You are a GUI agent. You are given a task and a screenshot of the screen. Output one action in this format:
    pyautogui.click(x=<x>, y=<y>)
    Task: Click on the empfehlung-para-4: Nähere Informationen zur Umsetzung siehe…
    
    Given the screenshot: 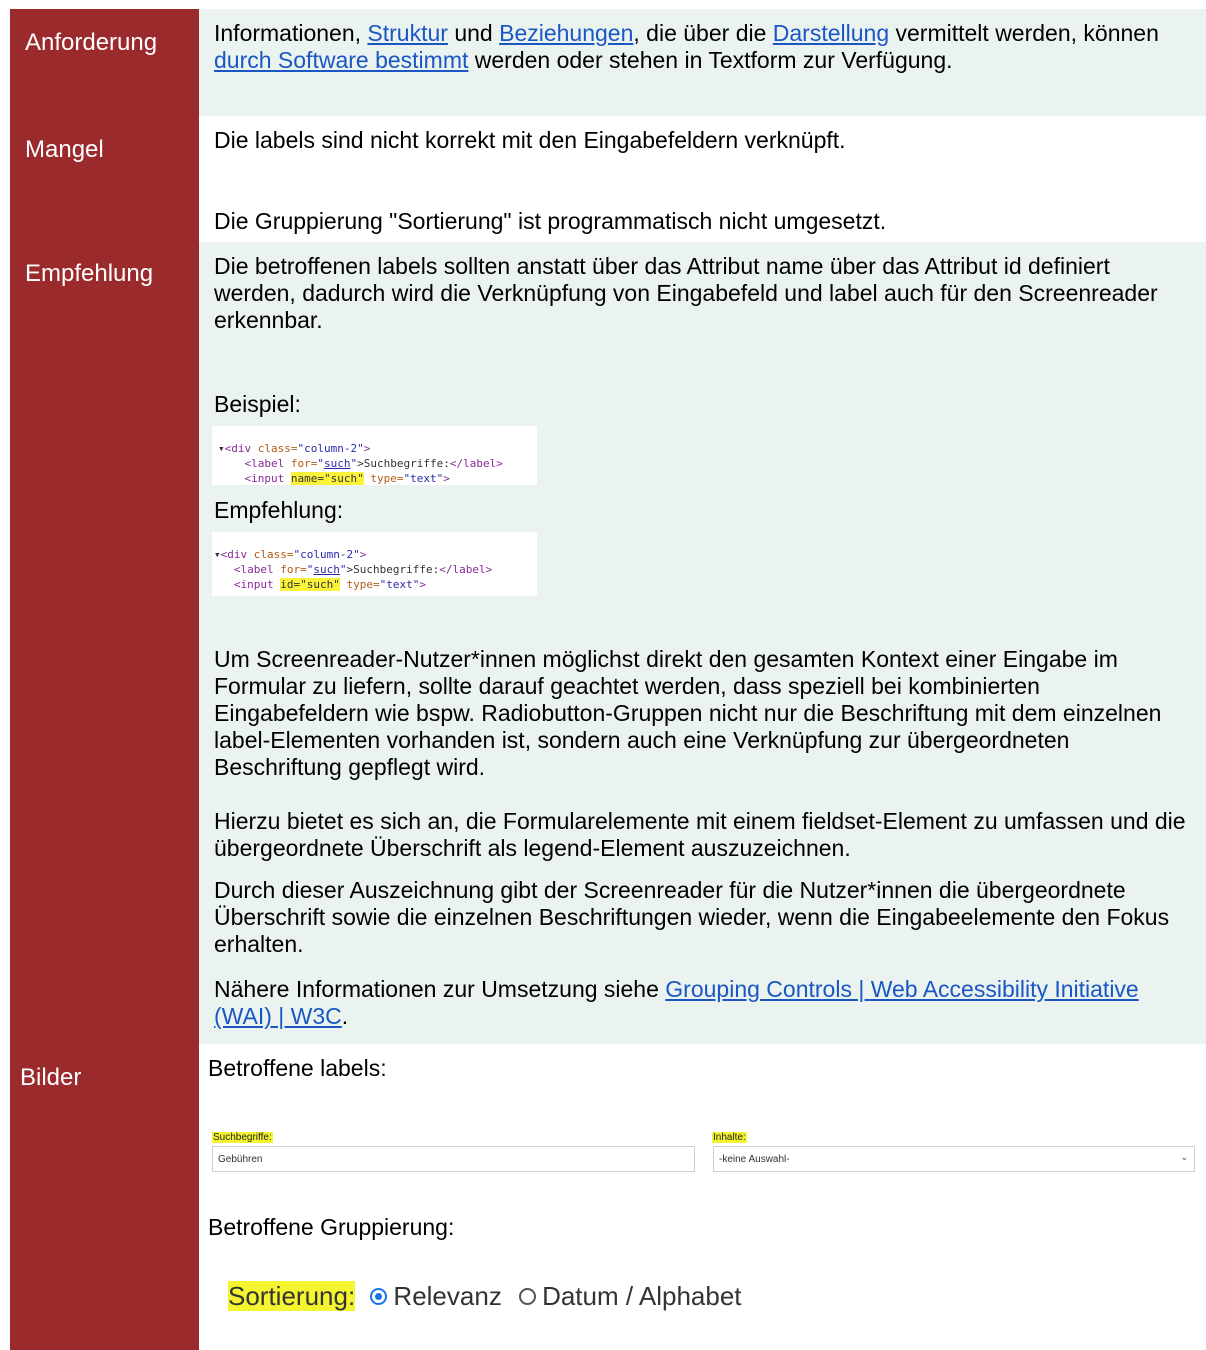 What is the action you would take?
    pyautogui.click(x=676, y=1002)
    